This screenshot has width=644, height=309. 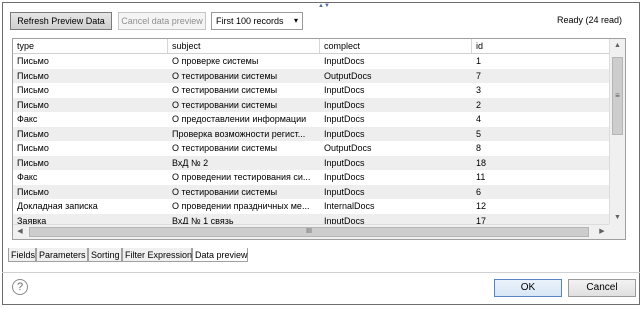 I want to click on table-cell-complect: InternalDocs, so click(x=349, y=206).